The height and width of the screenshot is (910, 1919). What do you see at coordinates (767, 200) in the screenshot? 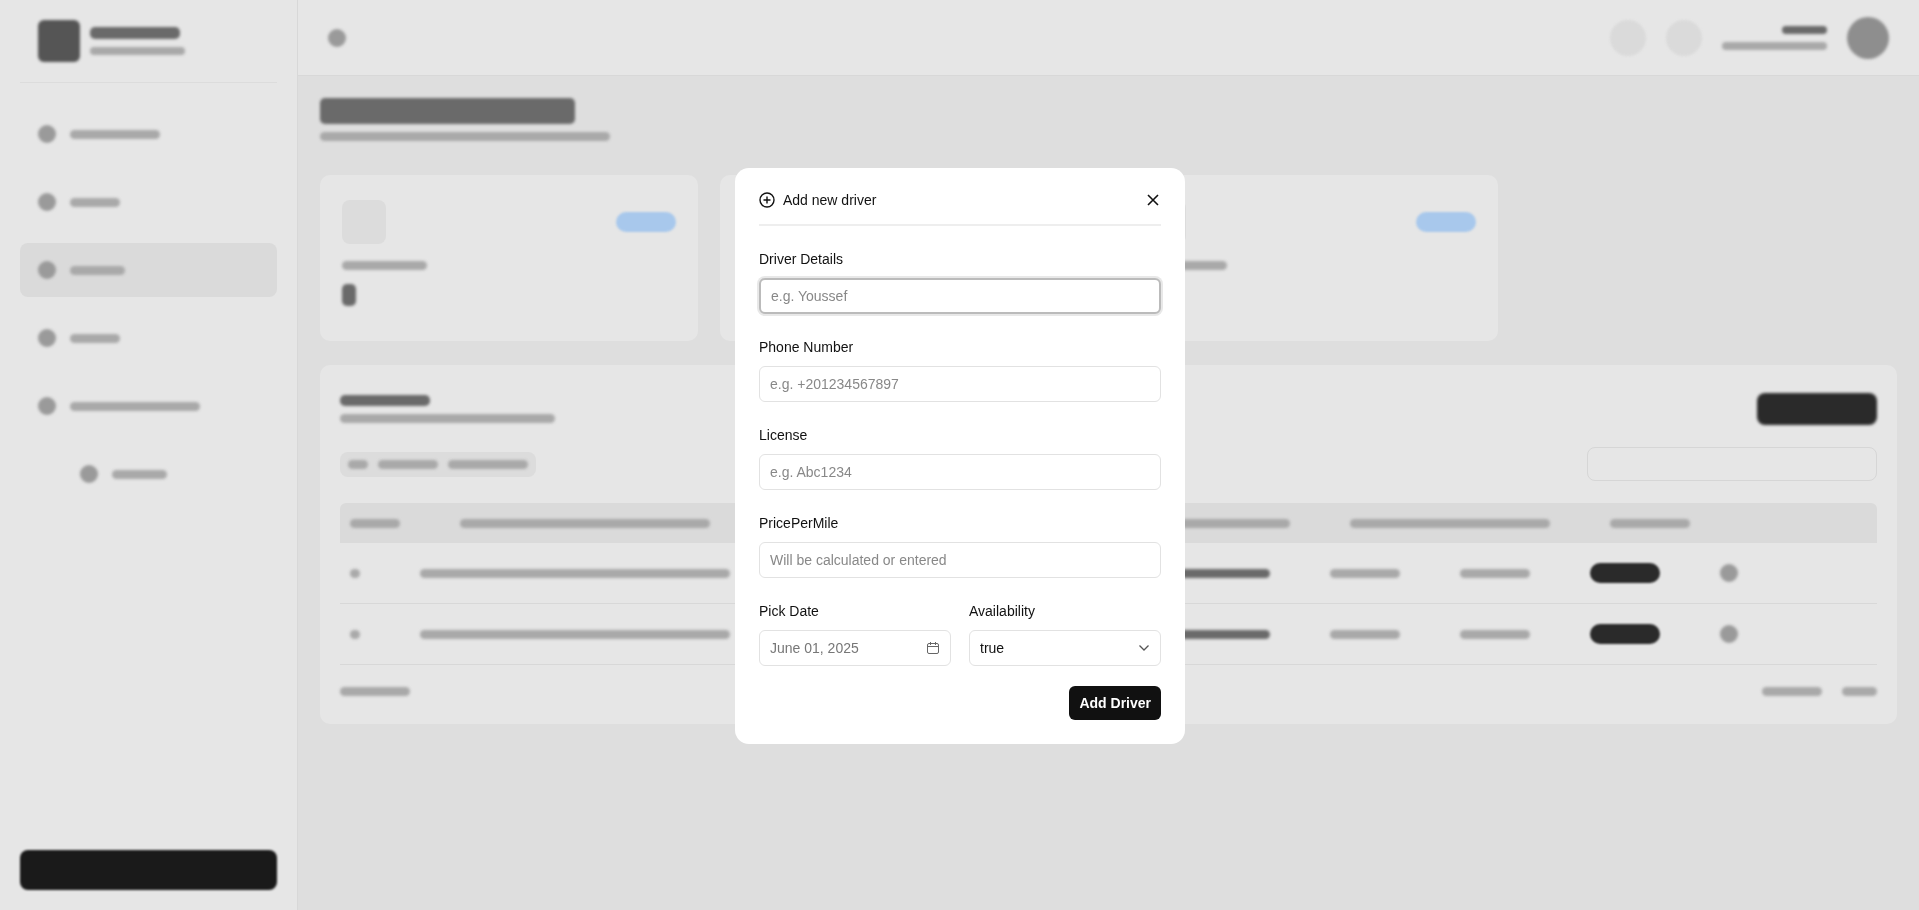
I see `plus-circle-icon` at bounding box center [767, 200].